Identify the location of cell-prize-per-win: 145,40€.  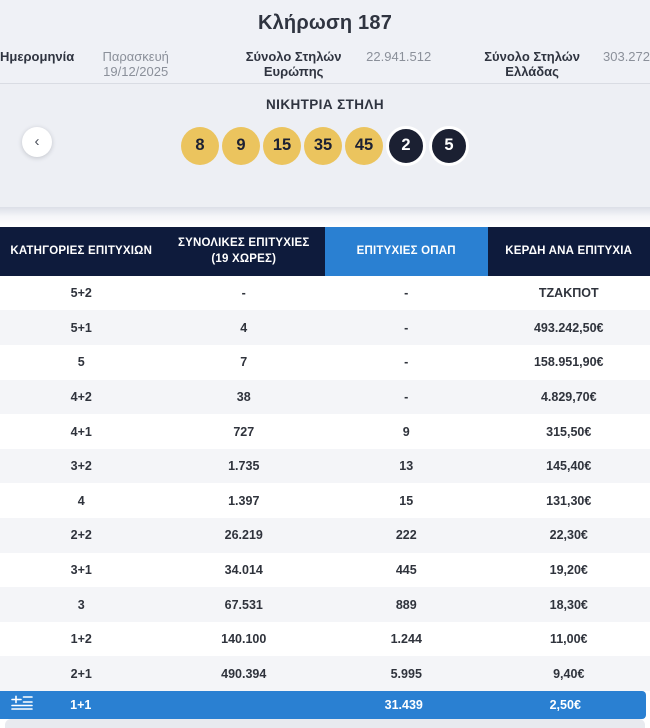
(569, 466).